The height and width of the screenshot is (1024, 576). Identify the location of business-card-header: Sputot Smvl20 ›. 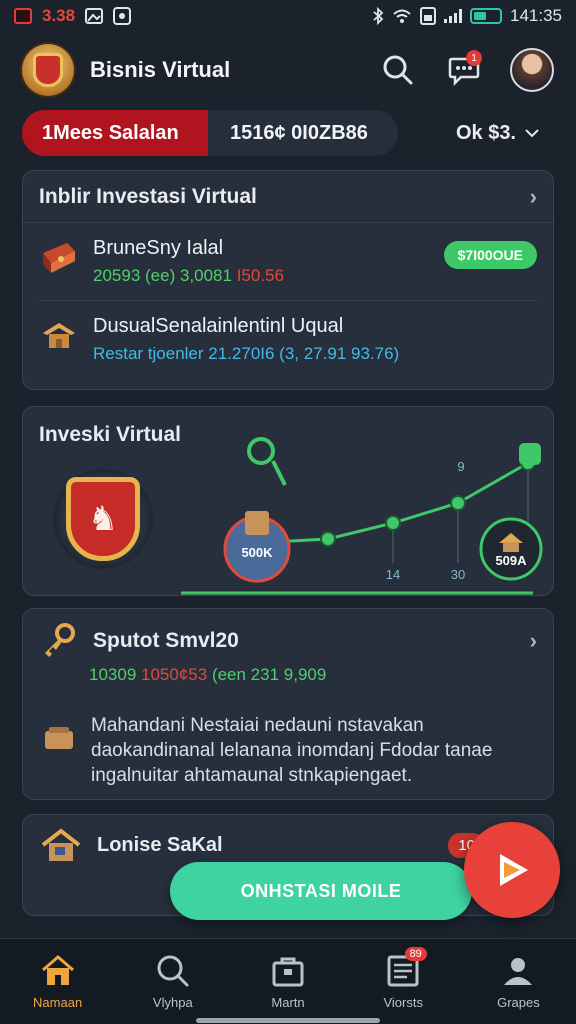
(288, 641).